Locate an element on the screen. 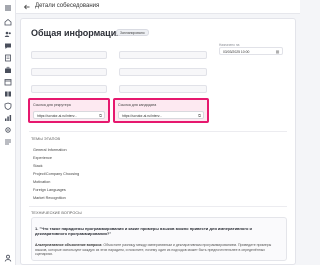 The image size is (320, 265). candidate-link-label: Ссылка для кандидата is located at coordinates (137, 105).